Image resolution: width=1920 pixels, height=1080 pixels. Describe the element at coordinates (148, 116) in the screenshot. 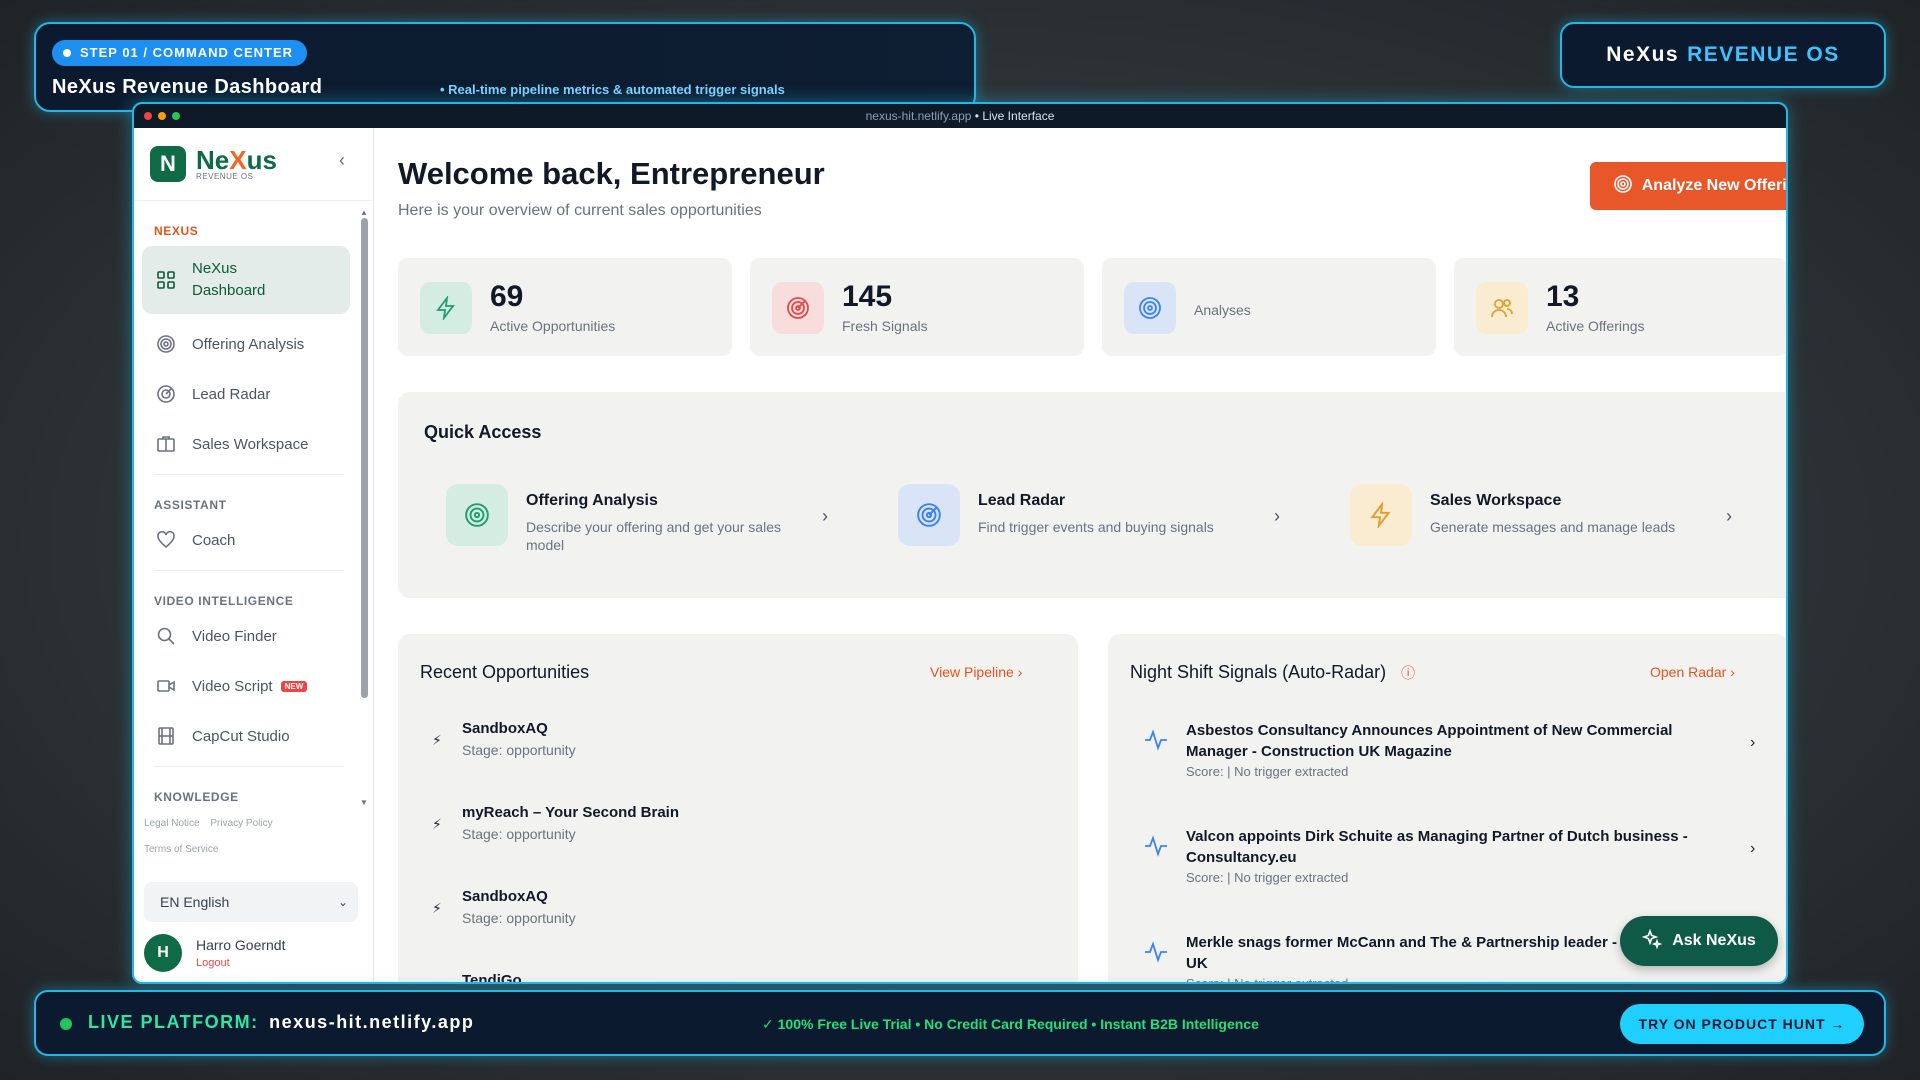

I see `close-dot` at that location.